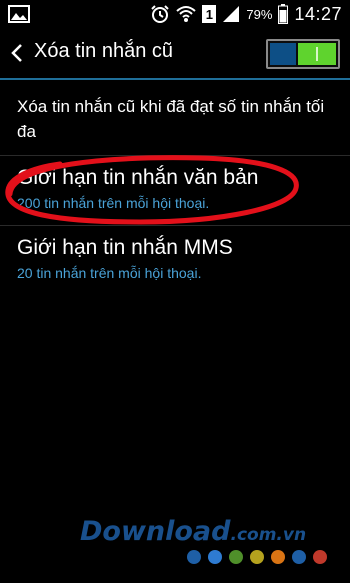 The height and width of the screenshot is (583, 350). Describe the element at coordinates (186, 14) in the screenshot. I see `wifi-icon` at that location.